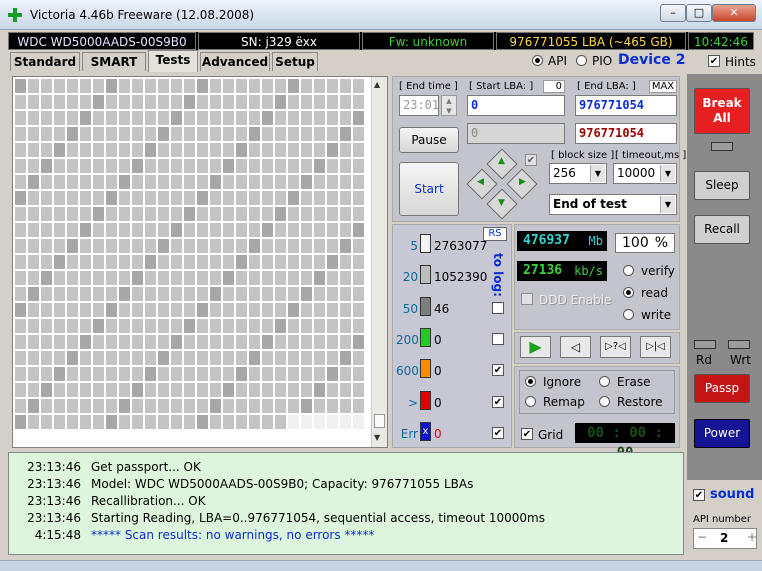  I want to click on start-lba-secondary: 0, so click(516, 133).